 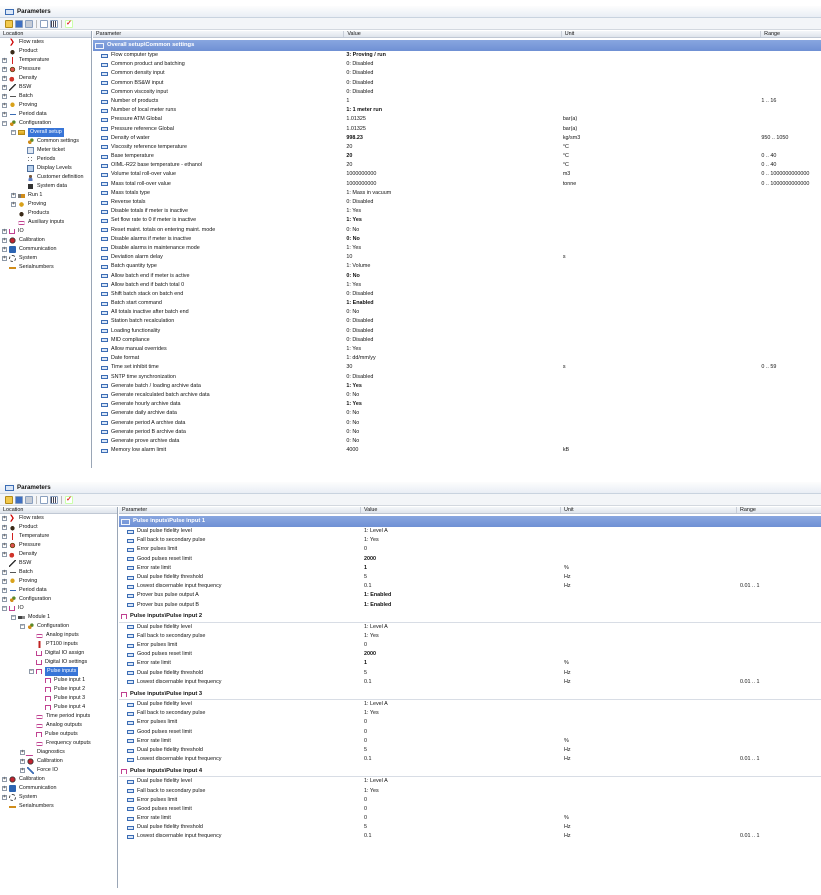 What do you see at coordinates (470, 741) in the screenshot?
I see `parameter-row: Error rate limit 0%` at bounding box center [470, 741].